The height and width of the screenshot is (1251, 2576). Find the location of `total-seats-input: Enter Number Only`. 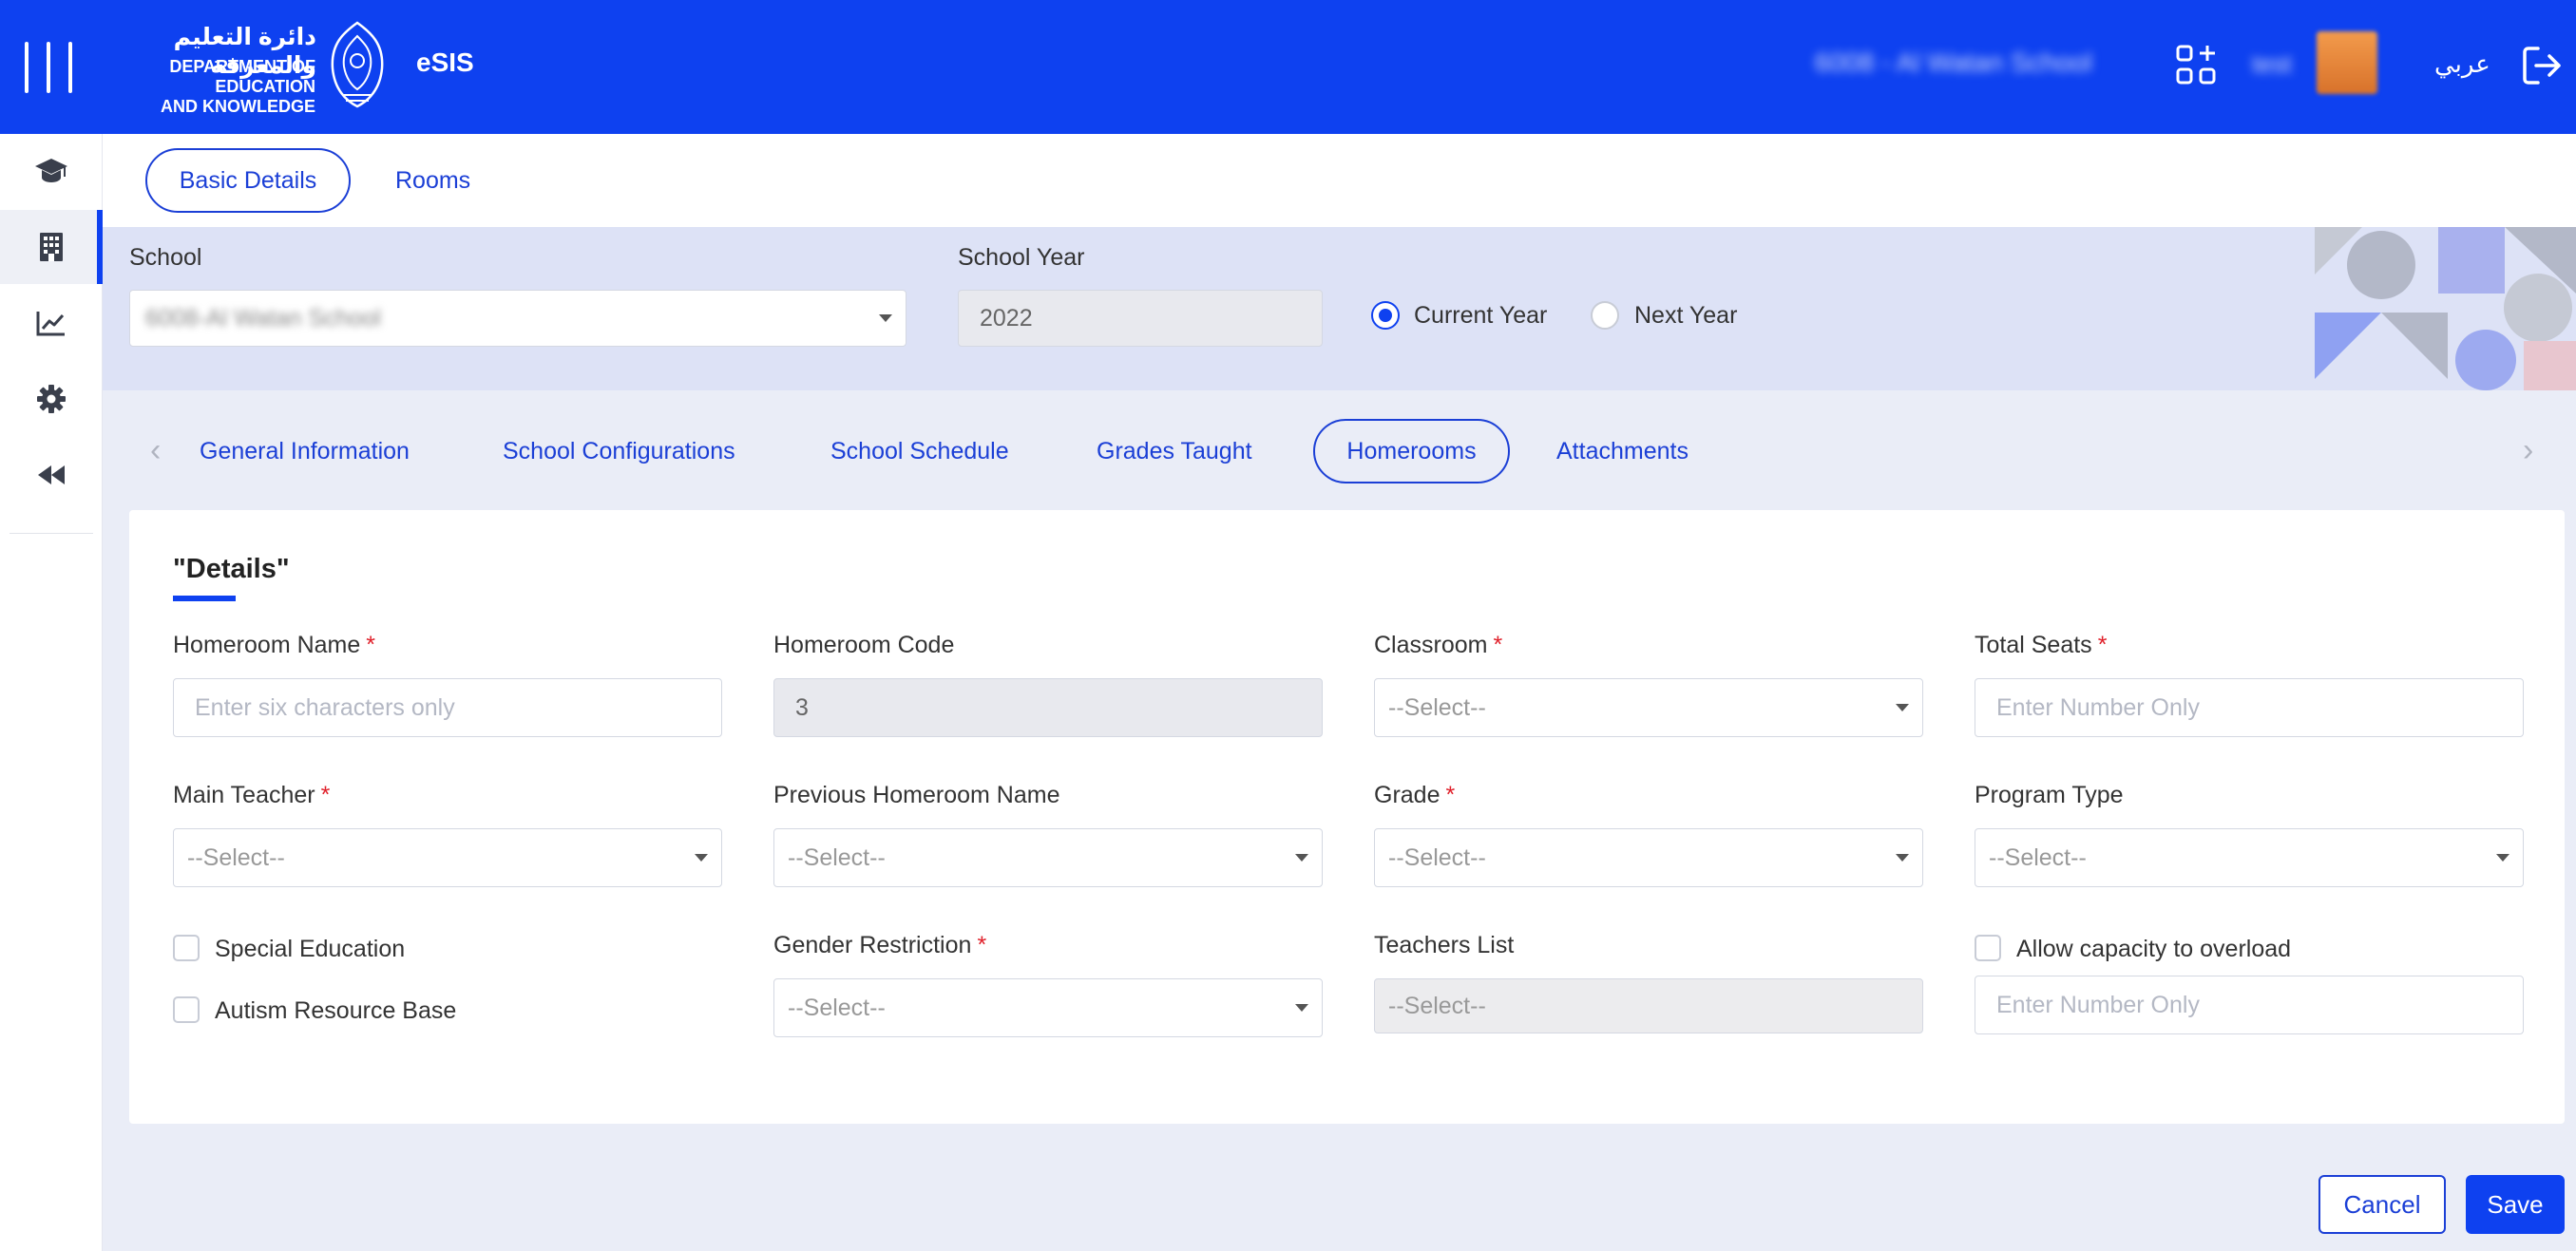

total-seats-input: Enter Number Only is located at coordinates (2249, 707).